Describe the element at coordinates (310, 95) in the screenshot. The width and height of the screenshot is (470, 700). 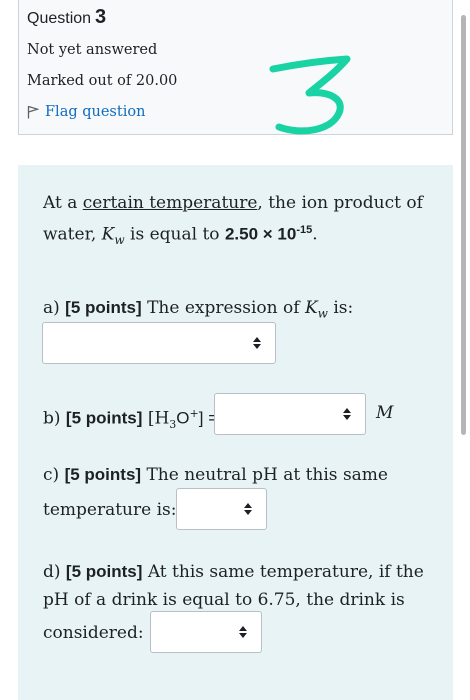
I see `handwritten-mark` at that location.